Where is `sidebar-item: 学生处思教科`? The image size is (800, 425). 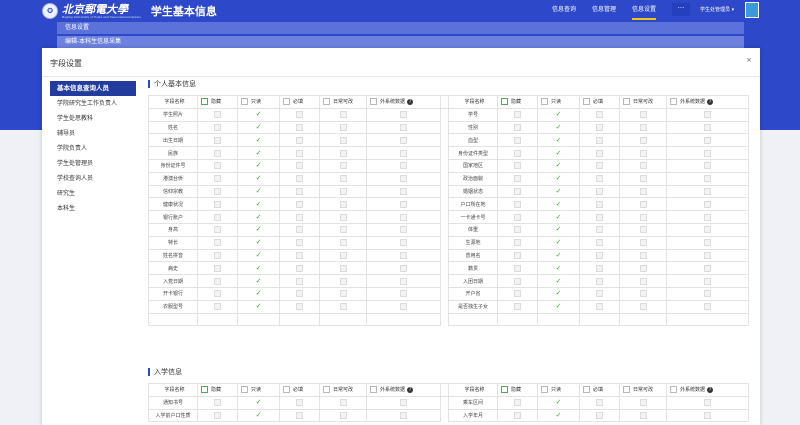 sidebar-item: 学生处思教科 is located at coordinates (93, 118).